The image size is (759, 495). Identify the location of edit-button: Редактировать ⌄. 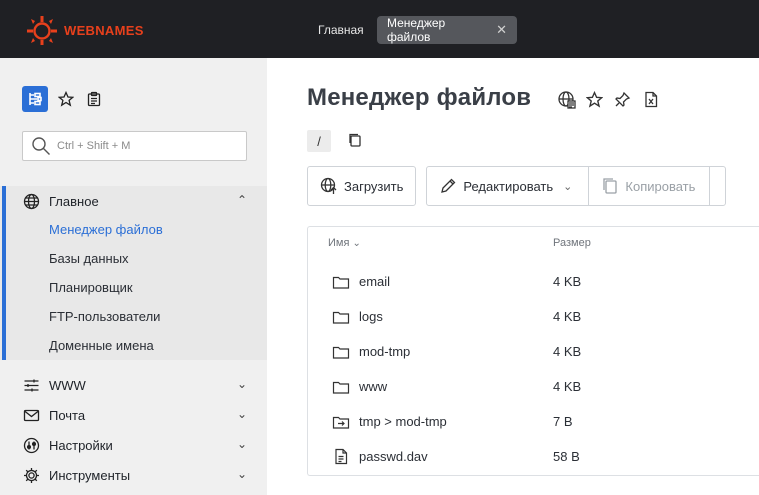
(505, 186).